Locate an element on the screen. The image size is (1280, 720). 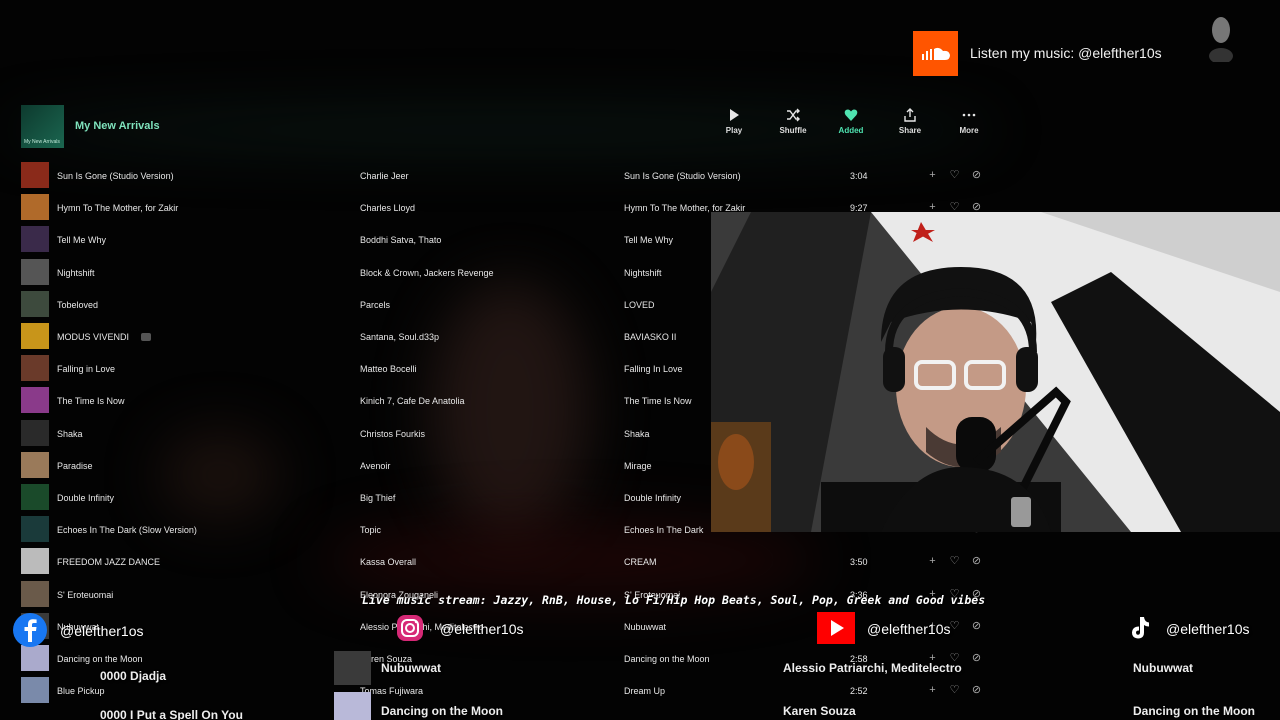
facebook-icon is located at coordinates (30, 630).